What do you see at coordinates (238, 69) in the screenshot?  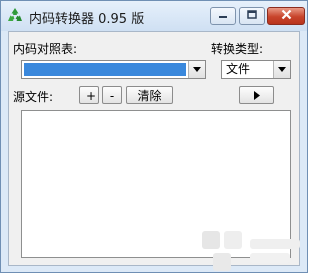 I see `convert-type-value: 文件` at bounding box center [238, 69].